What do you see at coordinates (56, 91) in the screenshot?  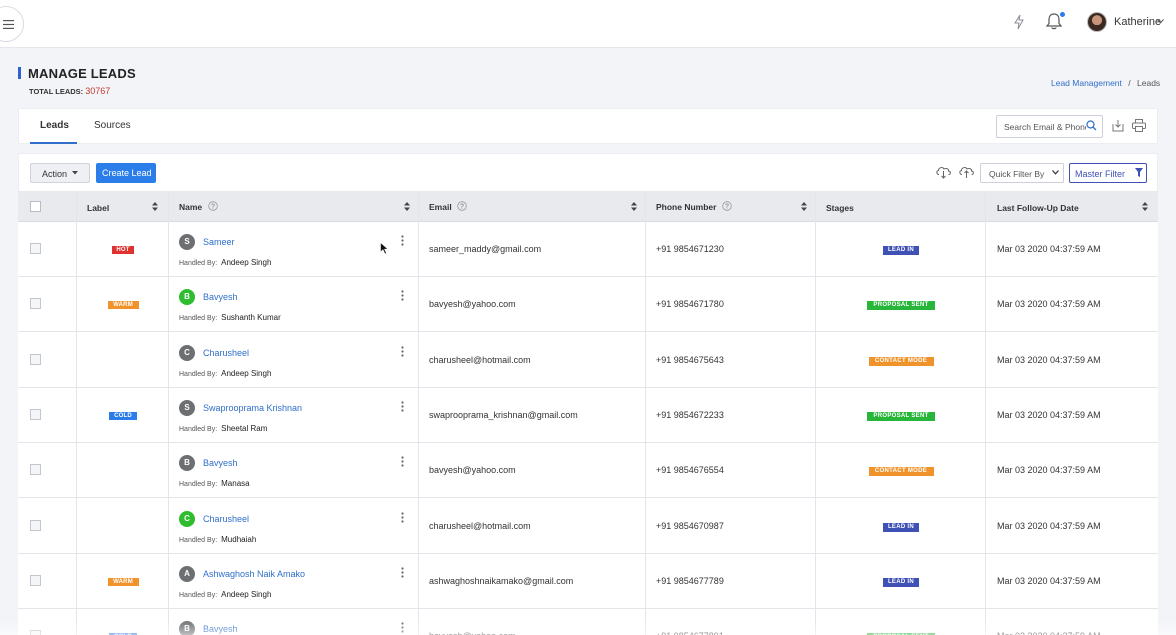 I see `total-leads-label: TOTAL LEADS:` at bounding box center [56, 91].